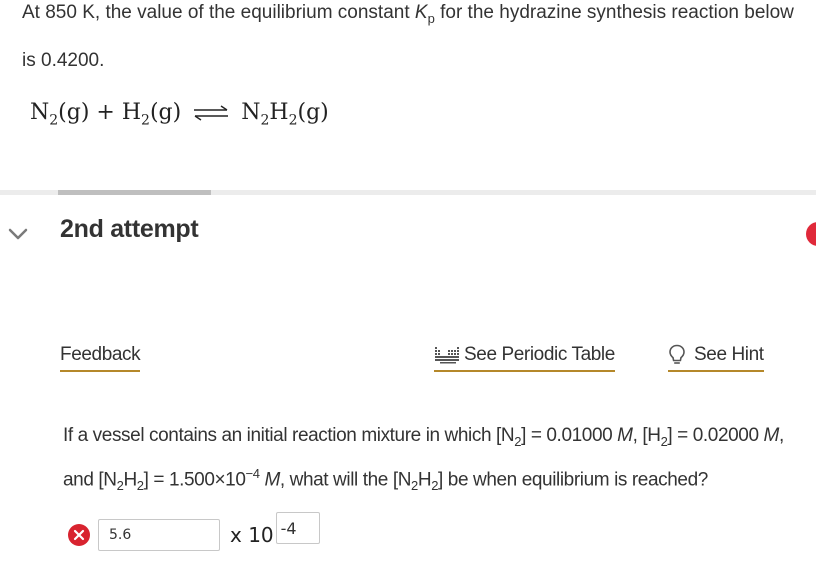  I want to click on feedback-link: Feedback, so click(100, 358).